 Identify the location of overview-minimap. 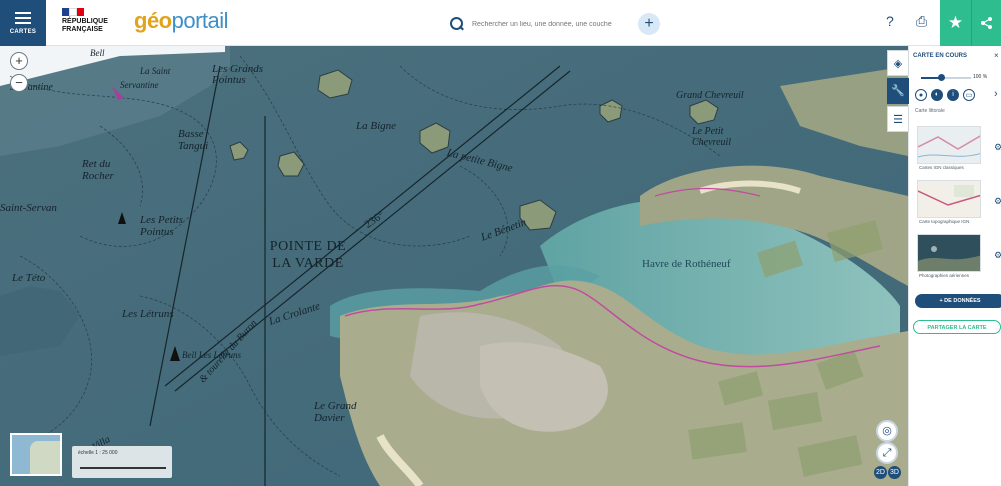
(36, 454).